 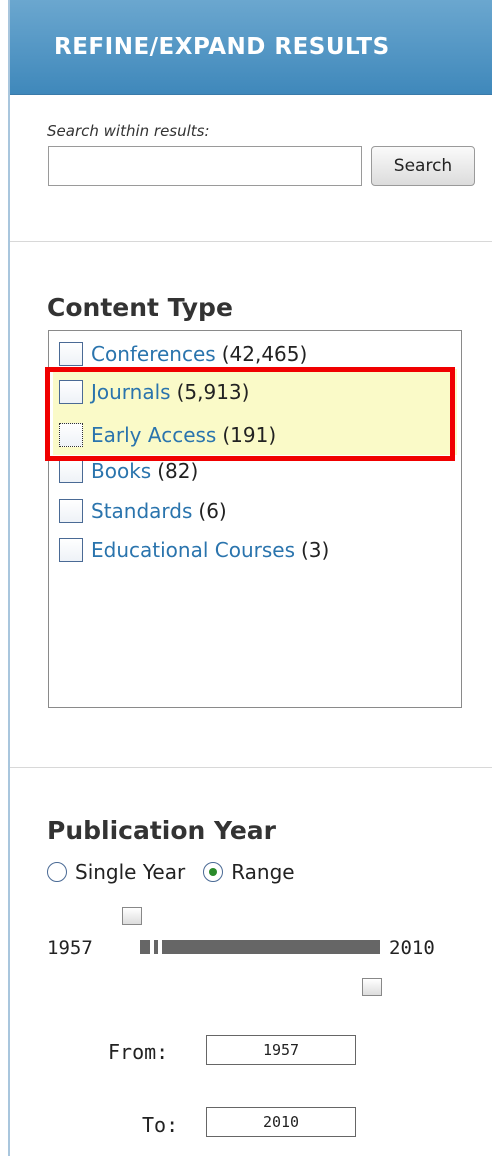 What do you see at coordinates (130, 872) in the screenshot?
I see `radio-single-year-label: Single Year` at bounding box center [130, 872].